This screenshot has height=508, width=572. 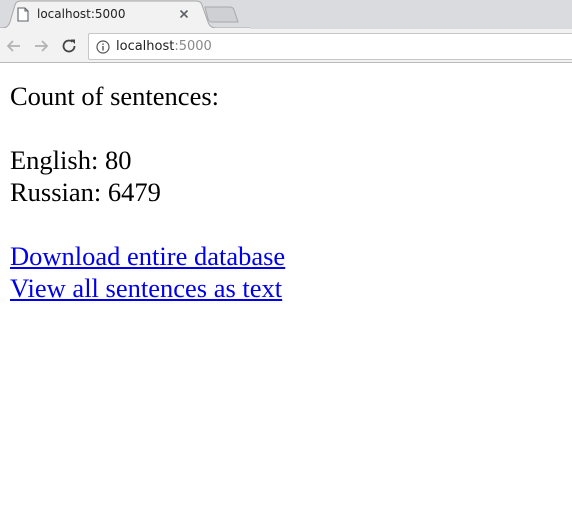 What do you see at coordinates (56, 192) in the screenshot?
I see `count-label: Russian:` at bounding box center [56, 192].